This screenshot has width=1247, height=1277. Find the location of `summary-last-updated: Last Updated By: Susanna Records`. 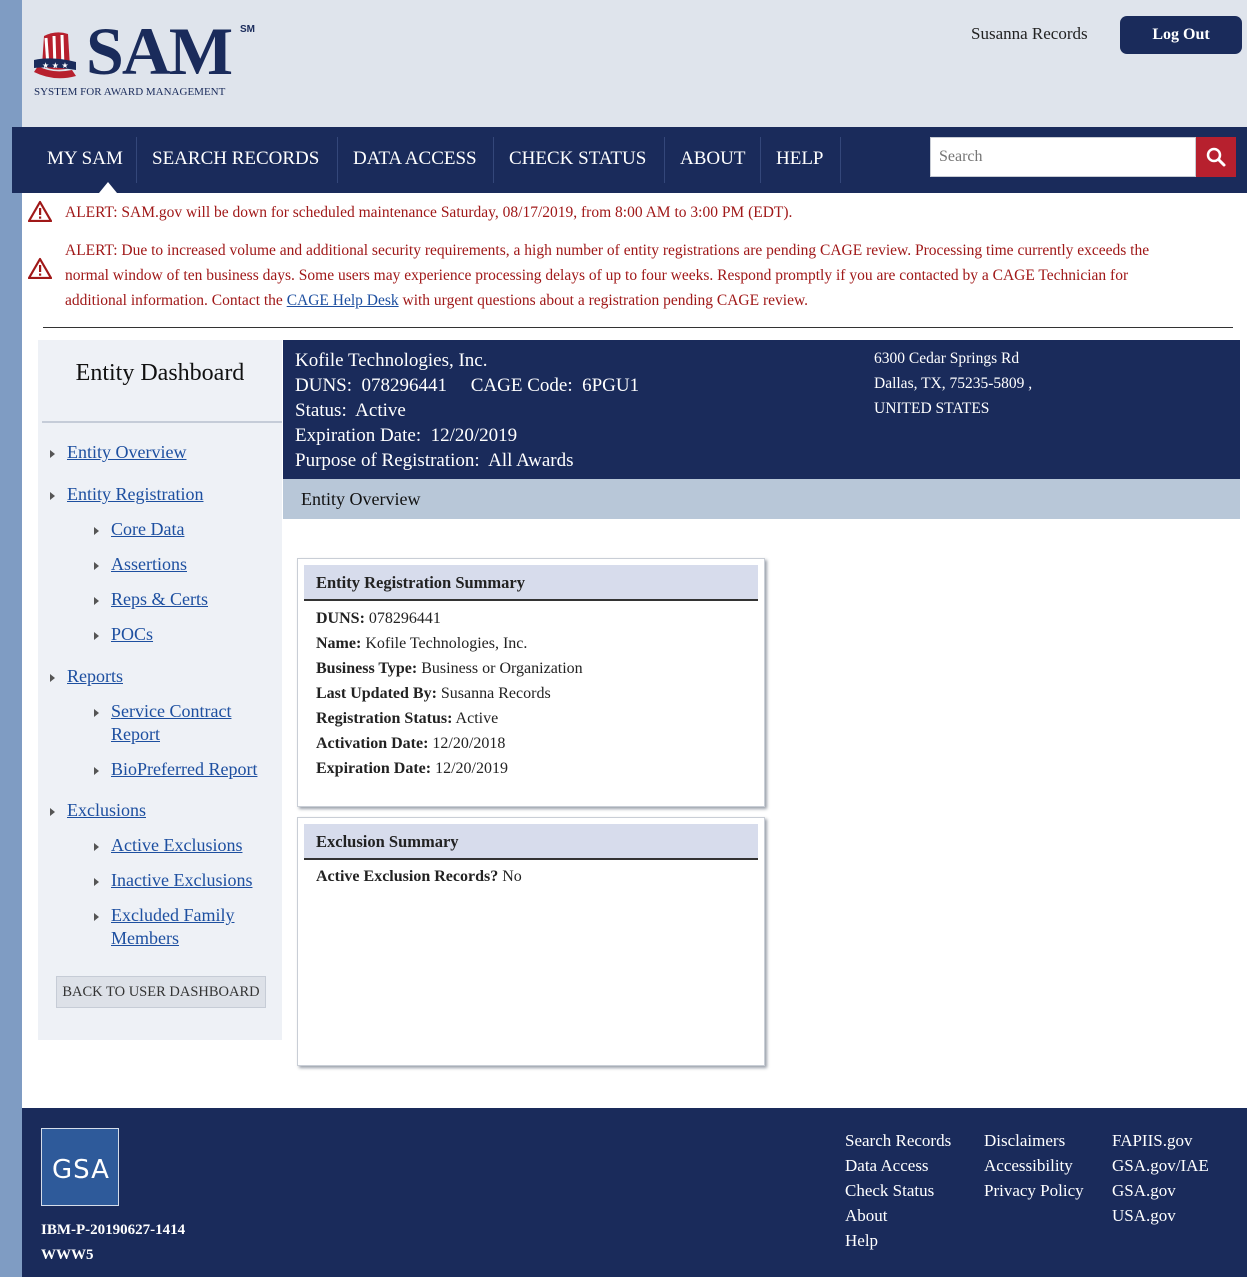

summary-last-updated: Last Updated By: Susanna Records is located at coordinates (433, 693).